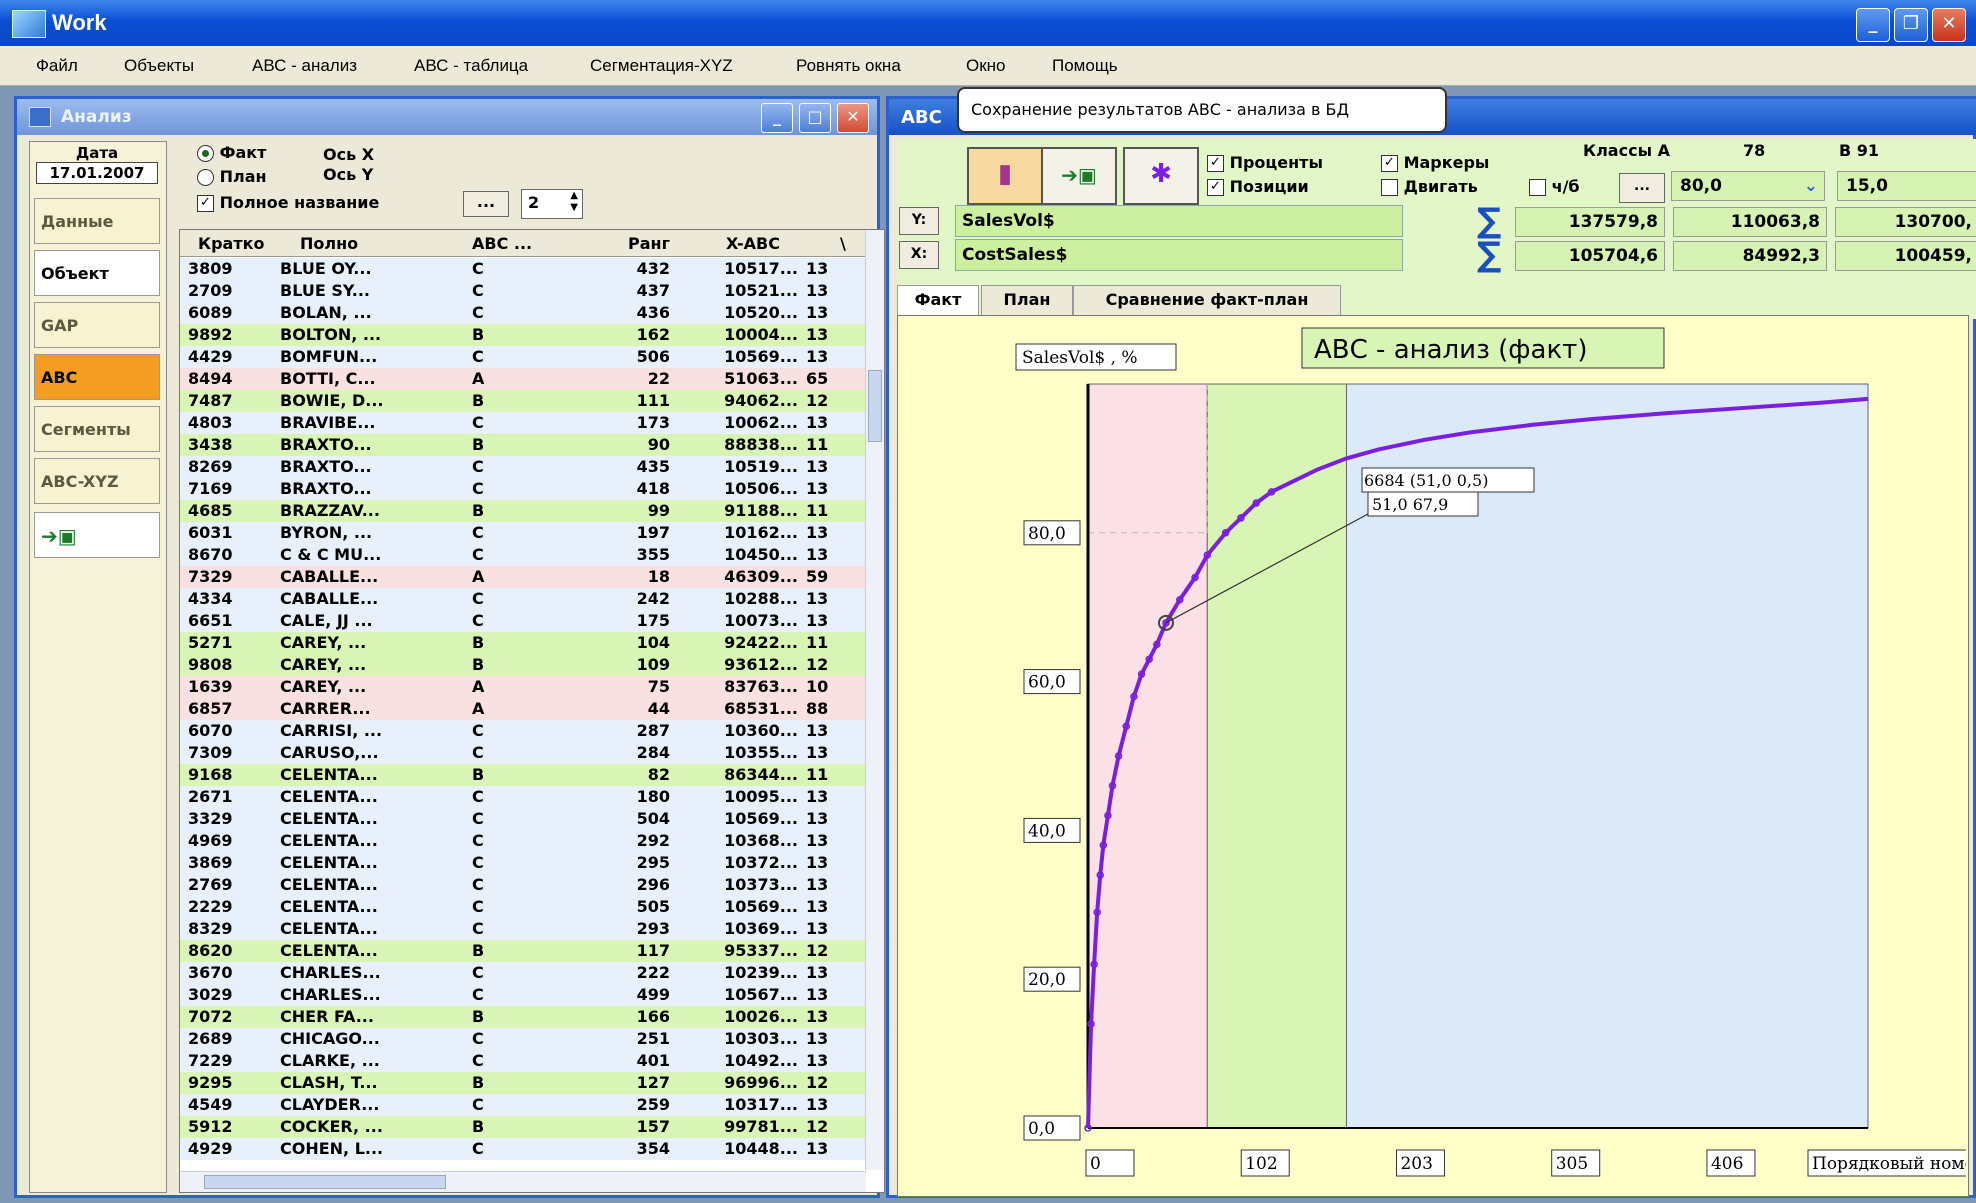 Image resolution: width=1976 pixels, height=1203 pixels. What do you see at coordinates (777, 118) in the screenshot?
I see `analysis-minimize-button: _` at bounding box center [777, 118].